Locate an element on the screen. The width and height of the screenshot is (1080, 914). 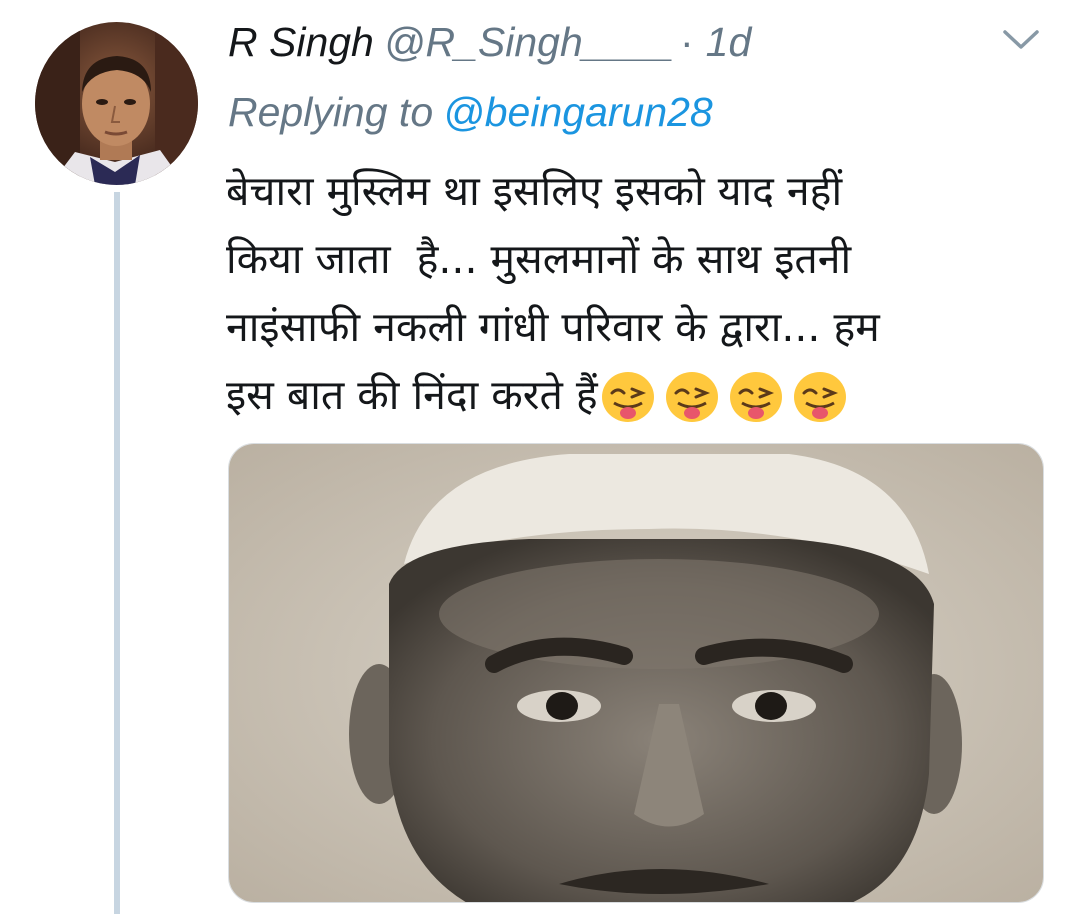
avatar-image is located at coordinates (116, 103).